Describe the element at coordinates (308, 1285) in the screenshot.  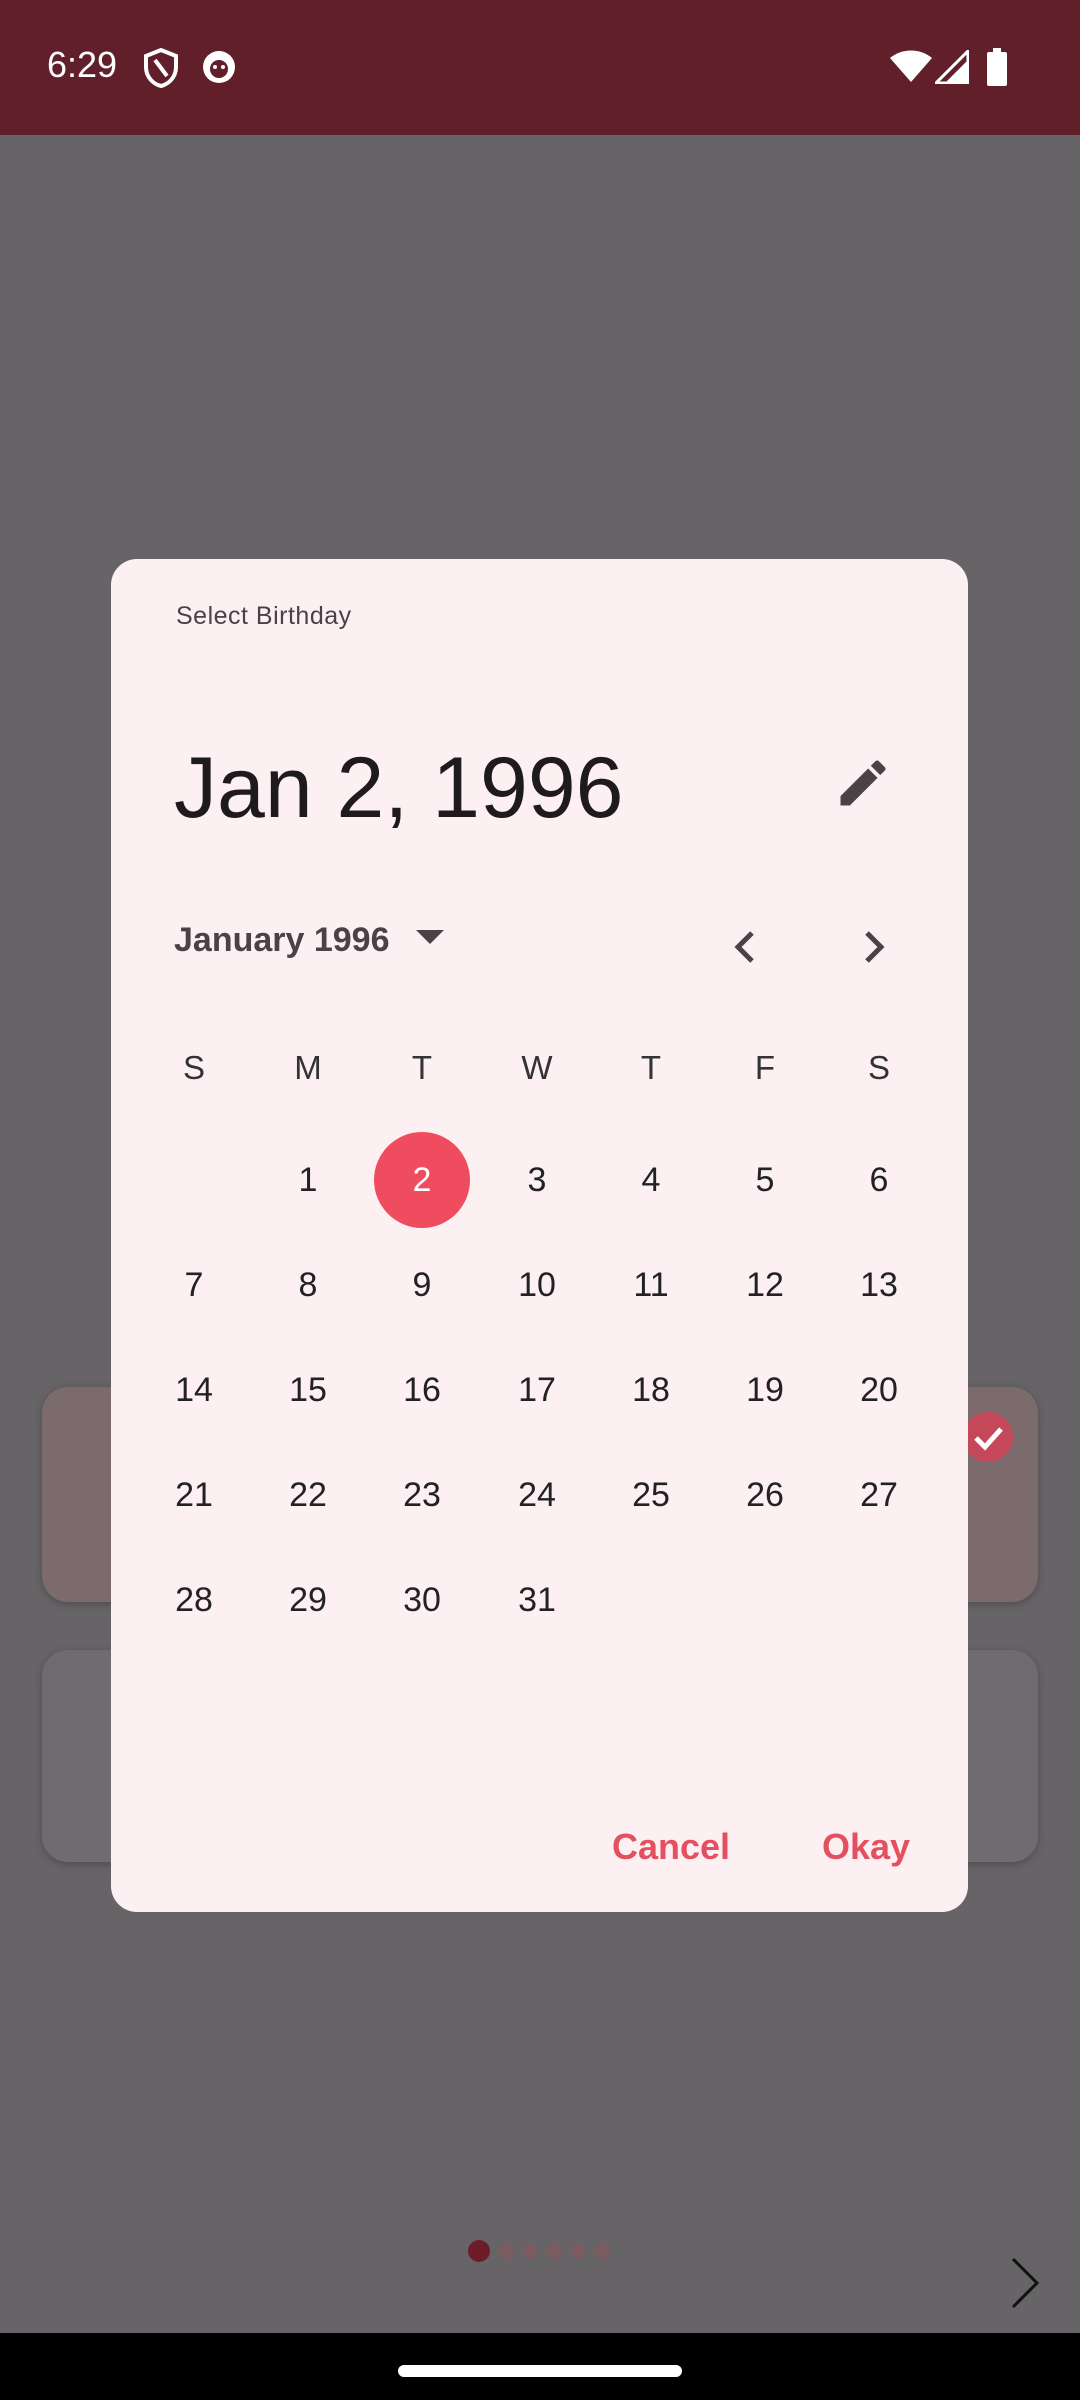
I see `calendar-day: 8` at that location.